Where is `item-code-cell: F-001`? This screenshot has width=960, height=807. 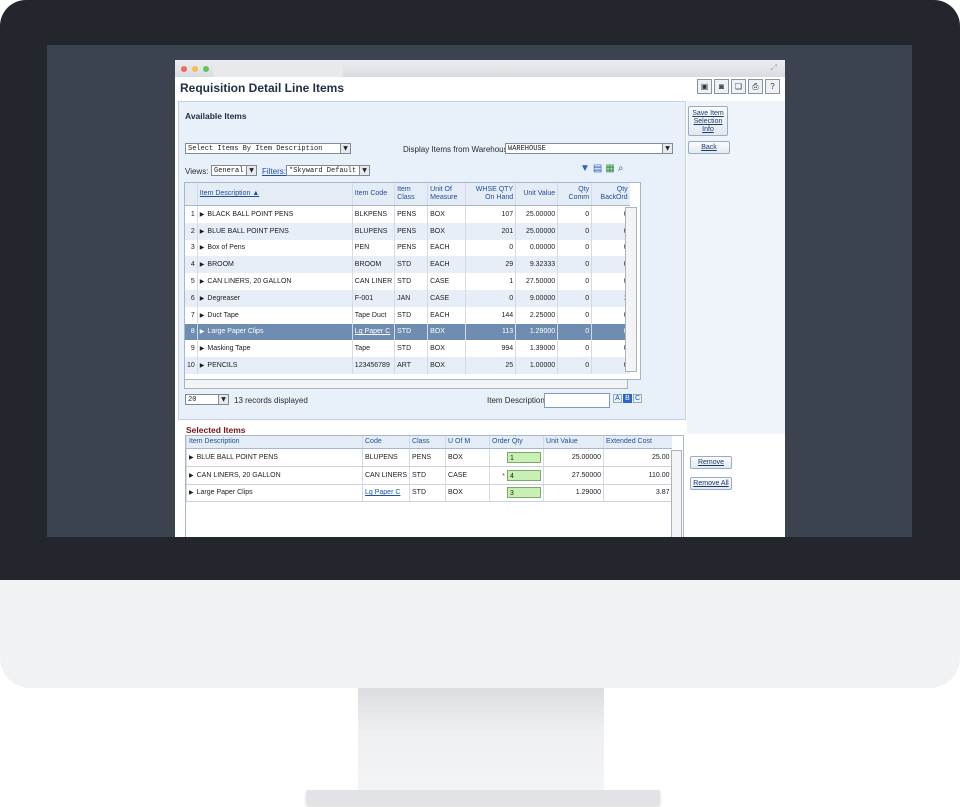
item-code-cell: F-001 is located at coordinates (373, 298).